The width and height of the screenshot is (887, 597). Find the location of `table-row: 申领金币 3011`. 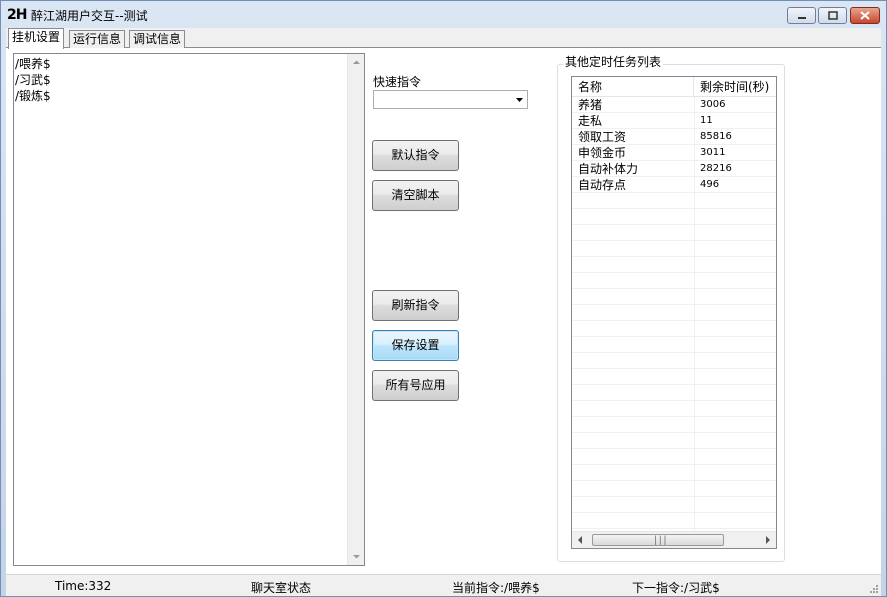

table-row: 申领金币 3011 is located at coordinates (674, 153).